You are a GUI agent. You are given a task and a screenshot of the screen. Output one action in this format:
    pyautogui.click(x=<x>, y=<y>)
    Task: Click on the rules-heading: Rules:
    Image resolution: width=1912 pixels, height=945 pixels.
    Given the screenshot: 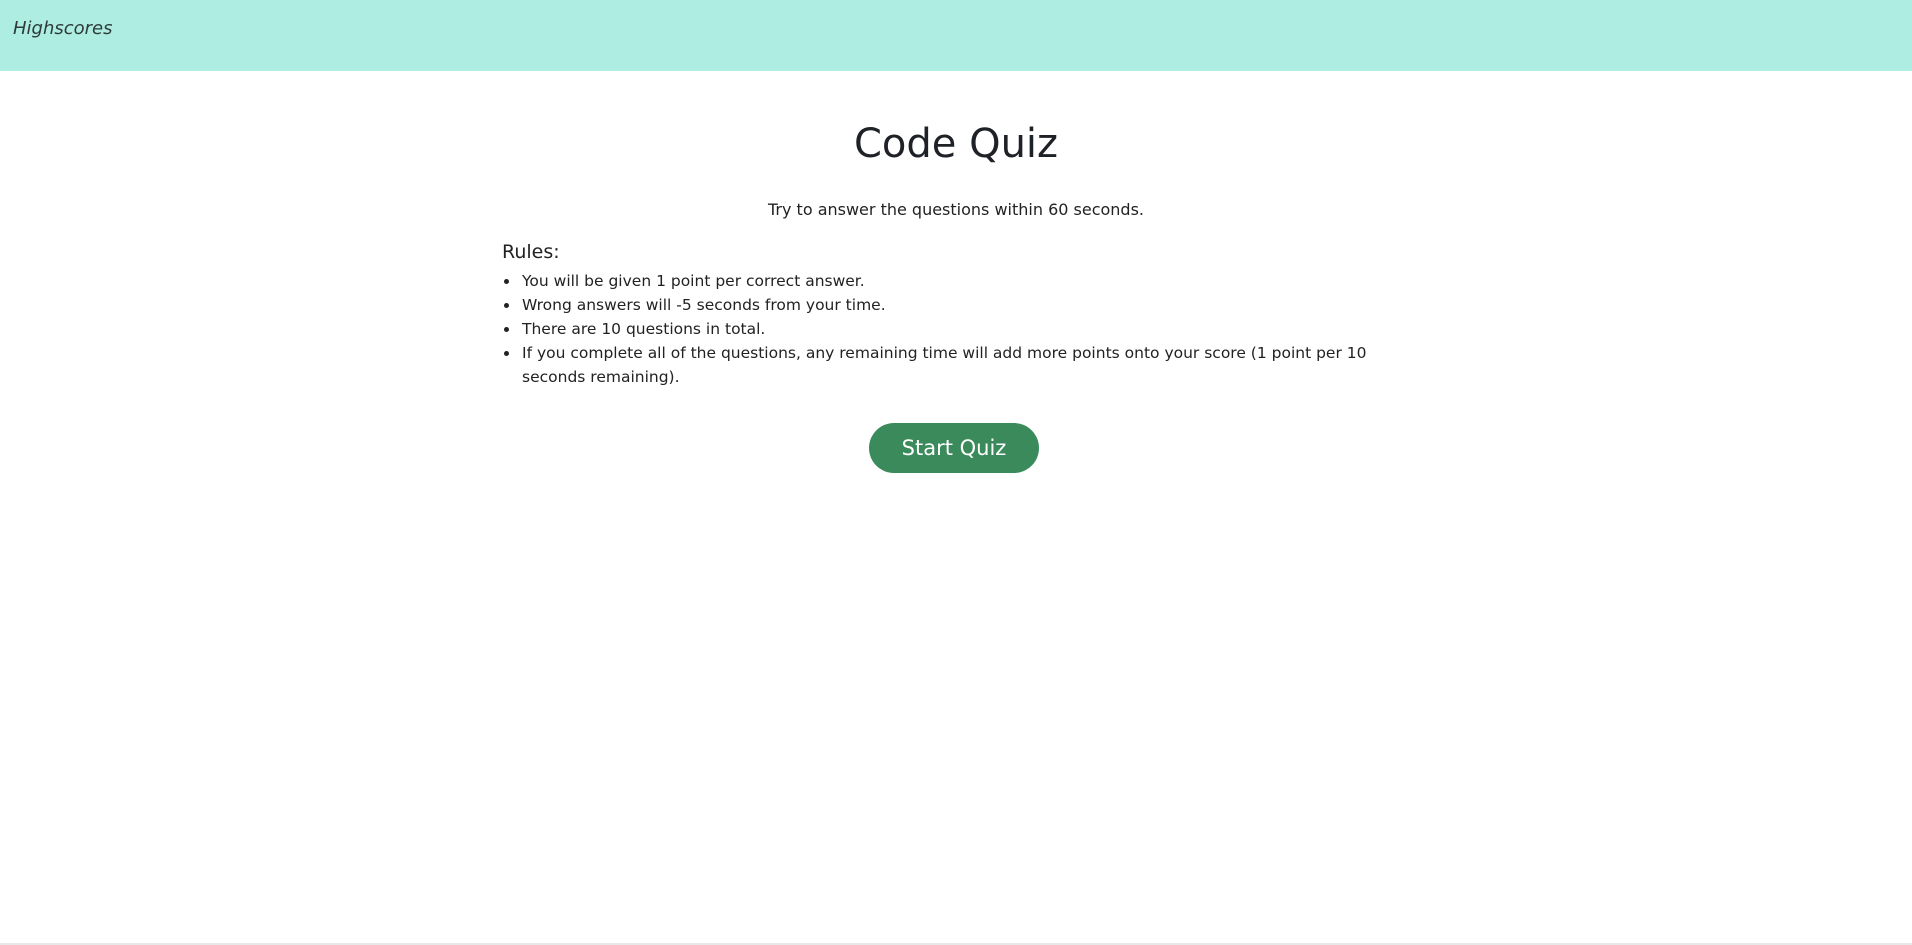 What is the action you would take?
    pyautogui.click(x=531, y=252)
    